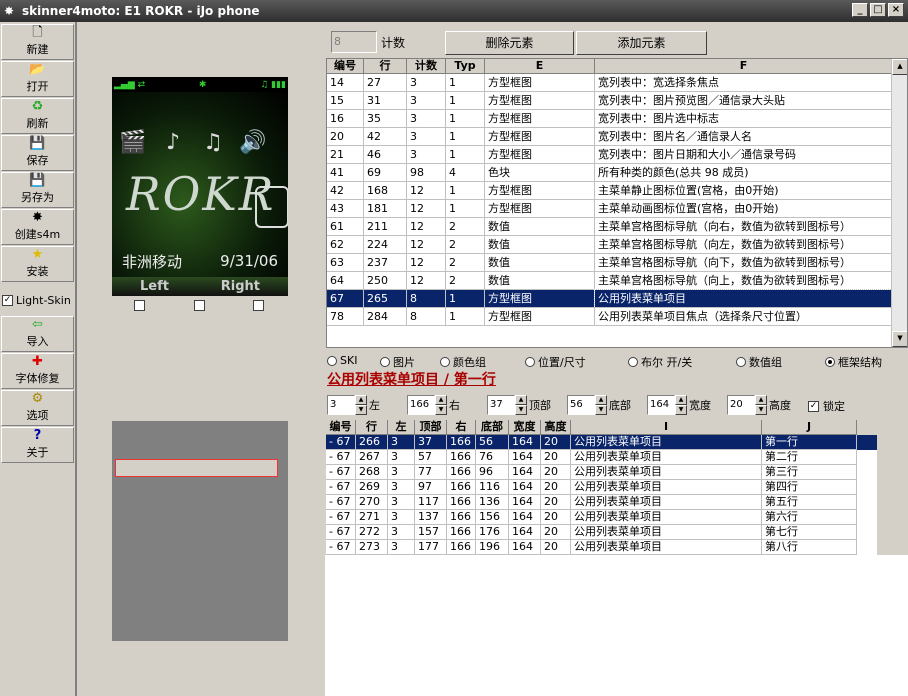 The width and height of the screenshot is (908, 696). I want to click on maximize-button: □, so click(878, 10).